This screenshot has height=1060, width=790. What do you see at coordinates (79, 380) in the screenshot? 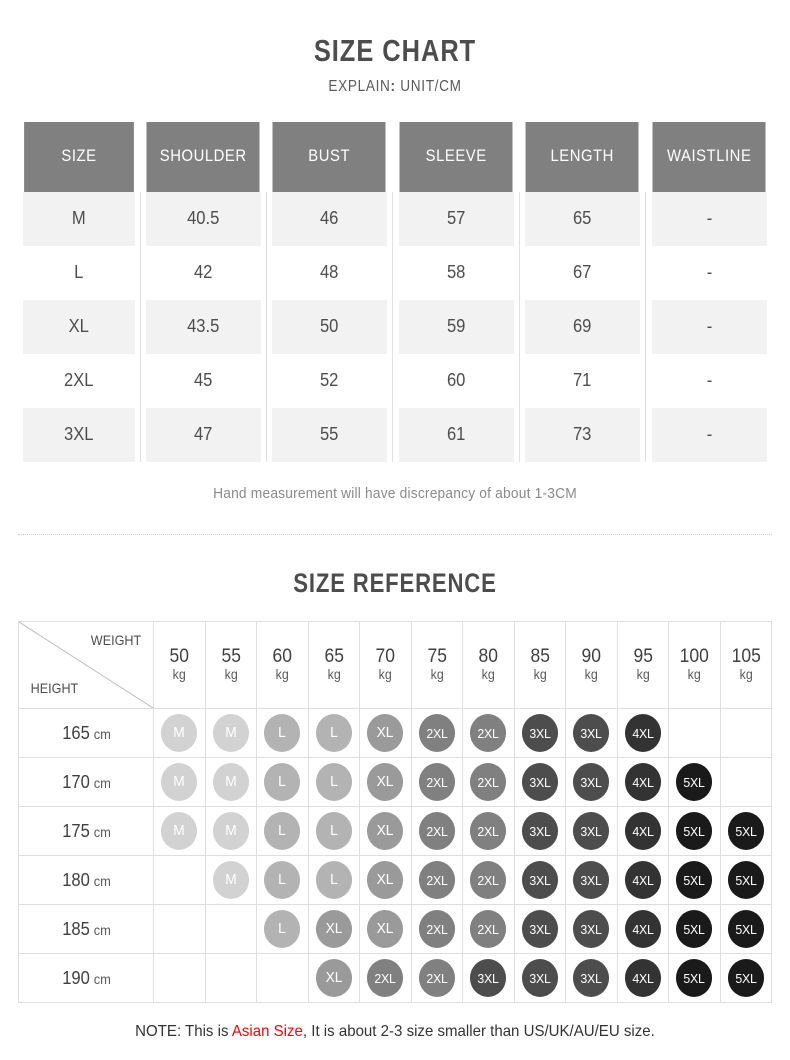
I see `size-chart-cell: 2XL` at bounding box center [79, 380].